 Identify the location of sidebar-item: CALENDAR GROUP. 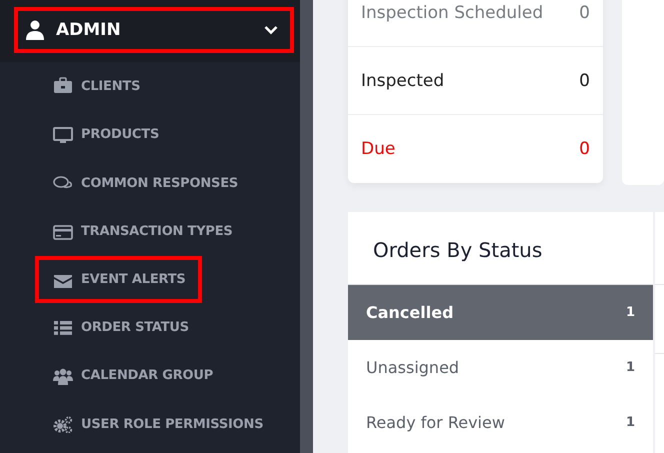
(132, 376).